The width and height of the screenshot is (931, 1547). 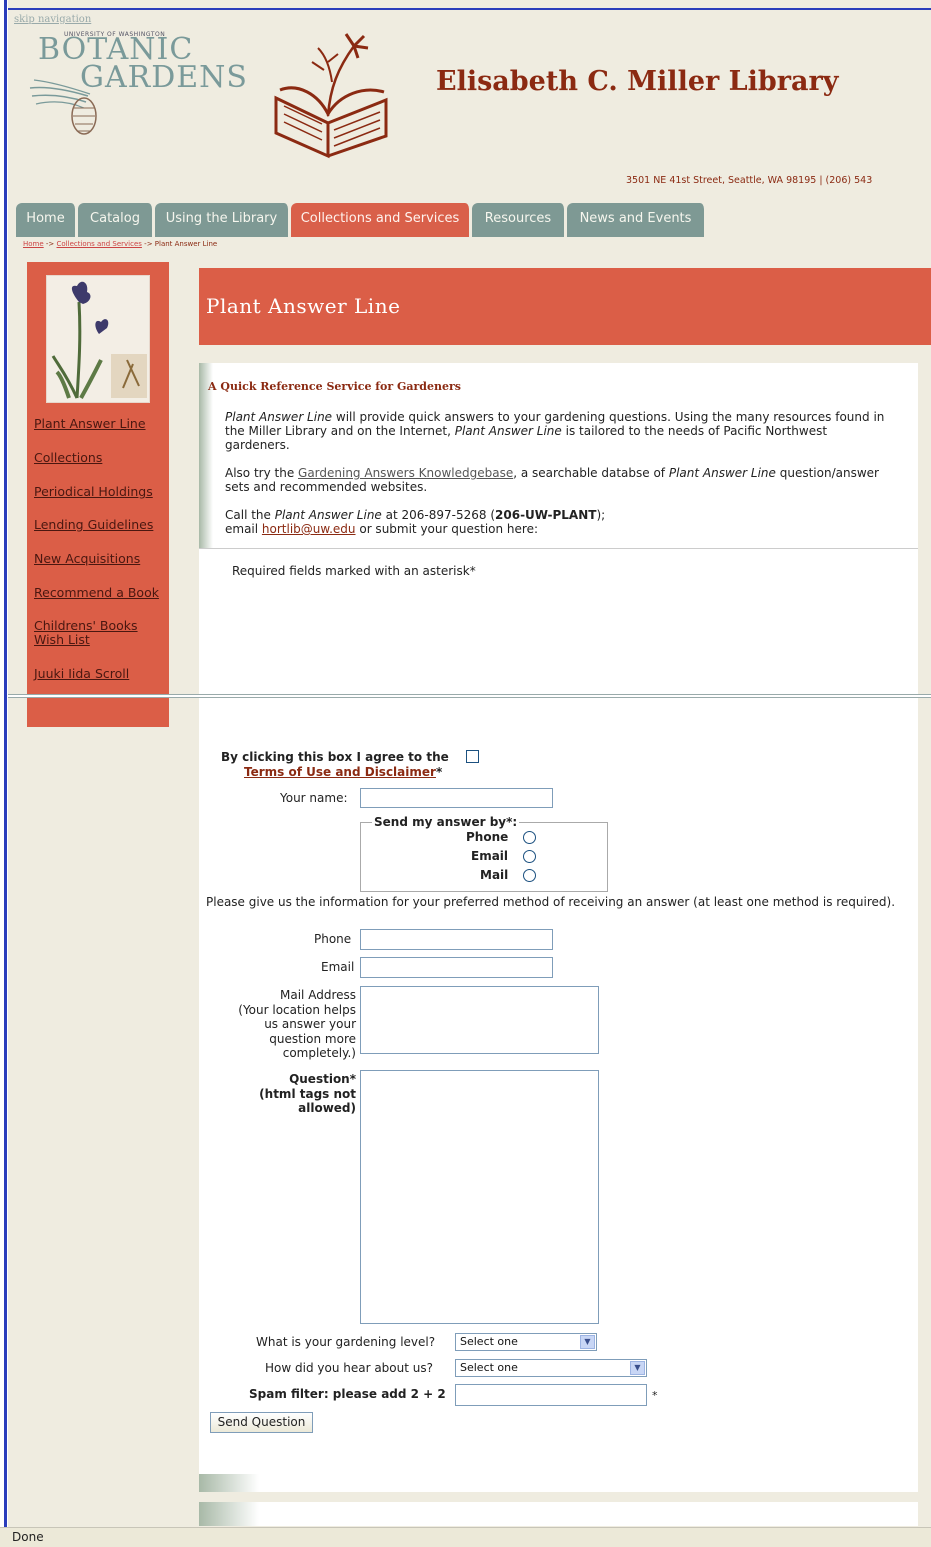 I want to click on panel-divider, so click(x=558, y=548).